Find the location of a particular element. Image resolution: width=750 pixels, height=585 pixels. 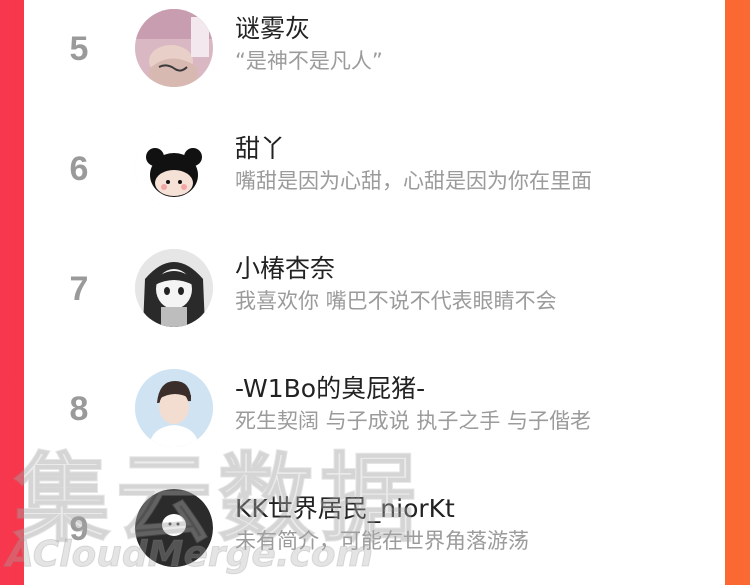

user-signature: 未有简介，可能在世界角落游荡 is located at coordinates (382, 541).